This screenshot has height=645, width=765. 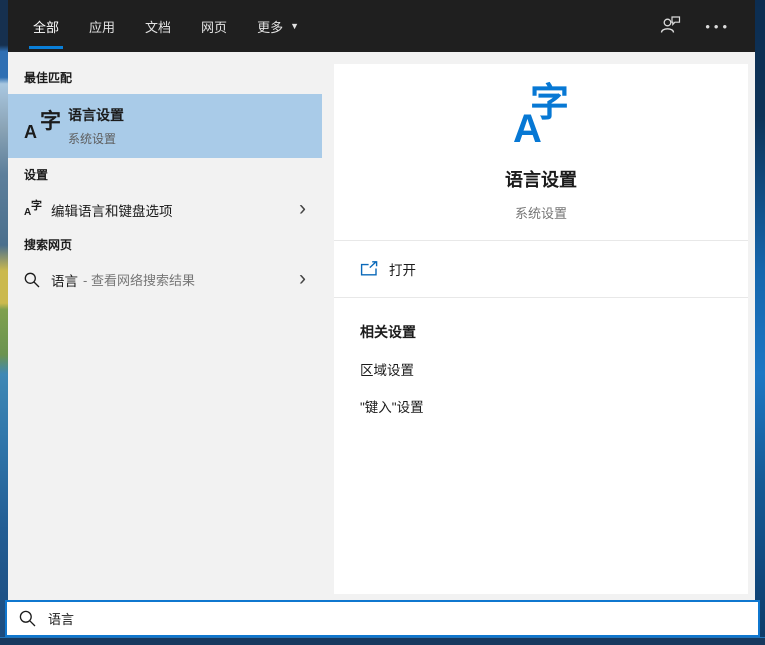 What do you see at coordinates (760, 322) in the screenshot?
I see `desktop-edge-right` at bounding box center [760, 322].